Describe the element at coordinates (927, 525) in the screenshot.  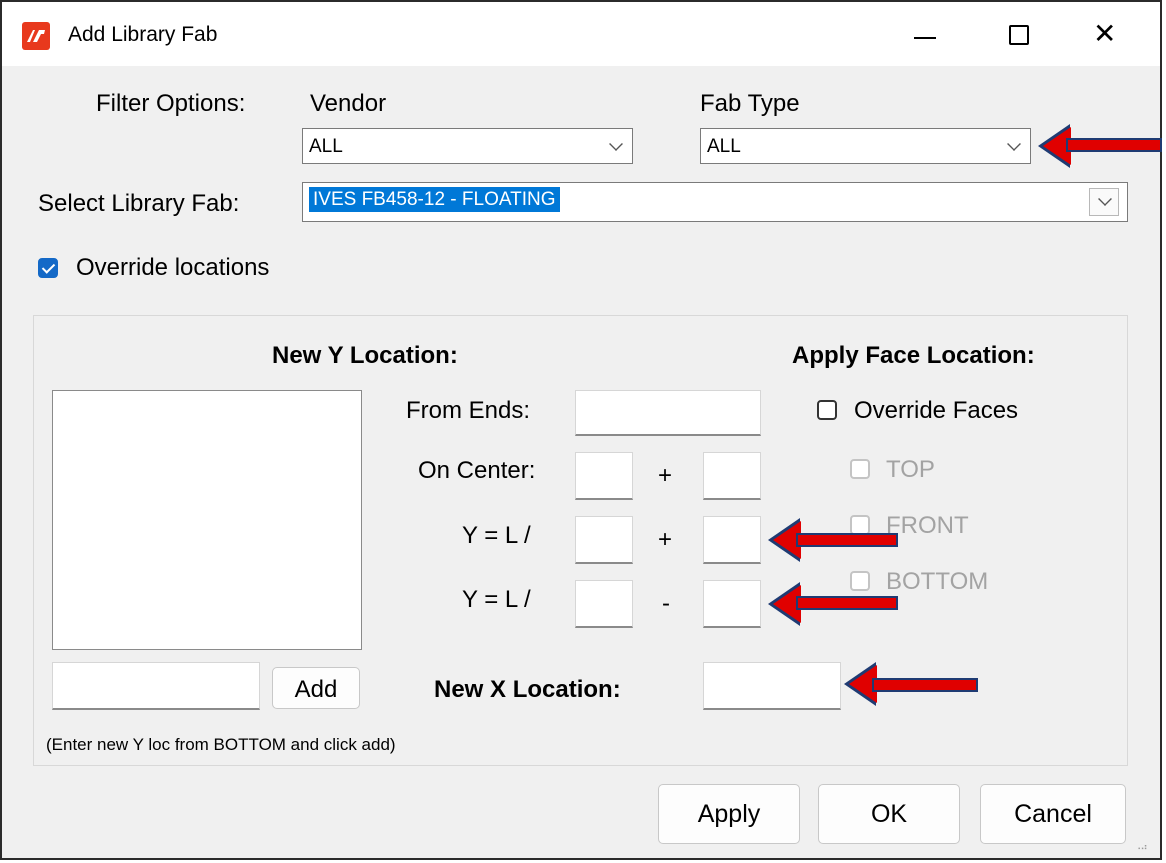
I see `front-face-label: FRONT` at that location.